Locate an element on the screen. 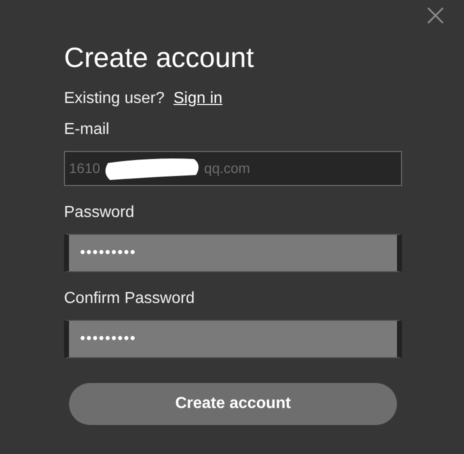 The image size is (464, 454). field-label: E-mail is located at coordinates (87, 130).